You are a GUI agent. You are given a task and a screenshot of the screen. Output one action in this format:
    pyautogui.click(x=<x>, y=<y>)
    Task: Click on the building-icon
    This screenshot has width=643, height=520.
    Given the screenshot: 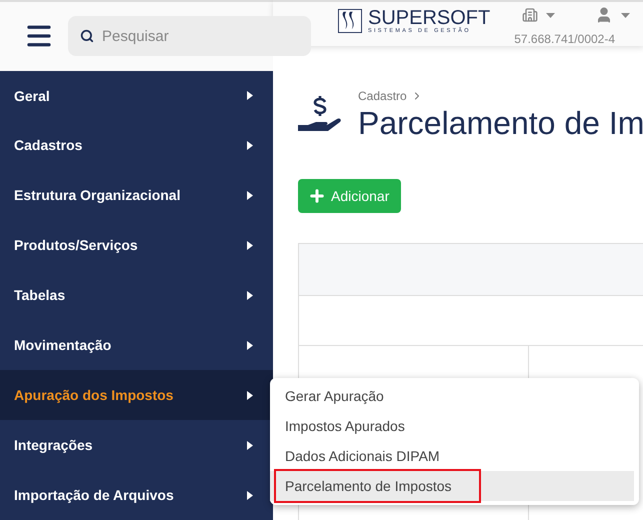 What is the action you would take?
    pyautogui.click(x=530, y=15)
    